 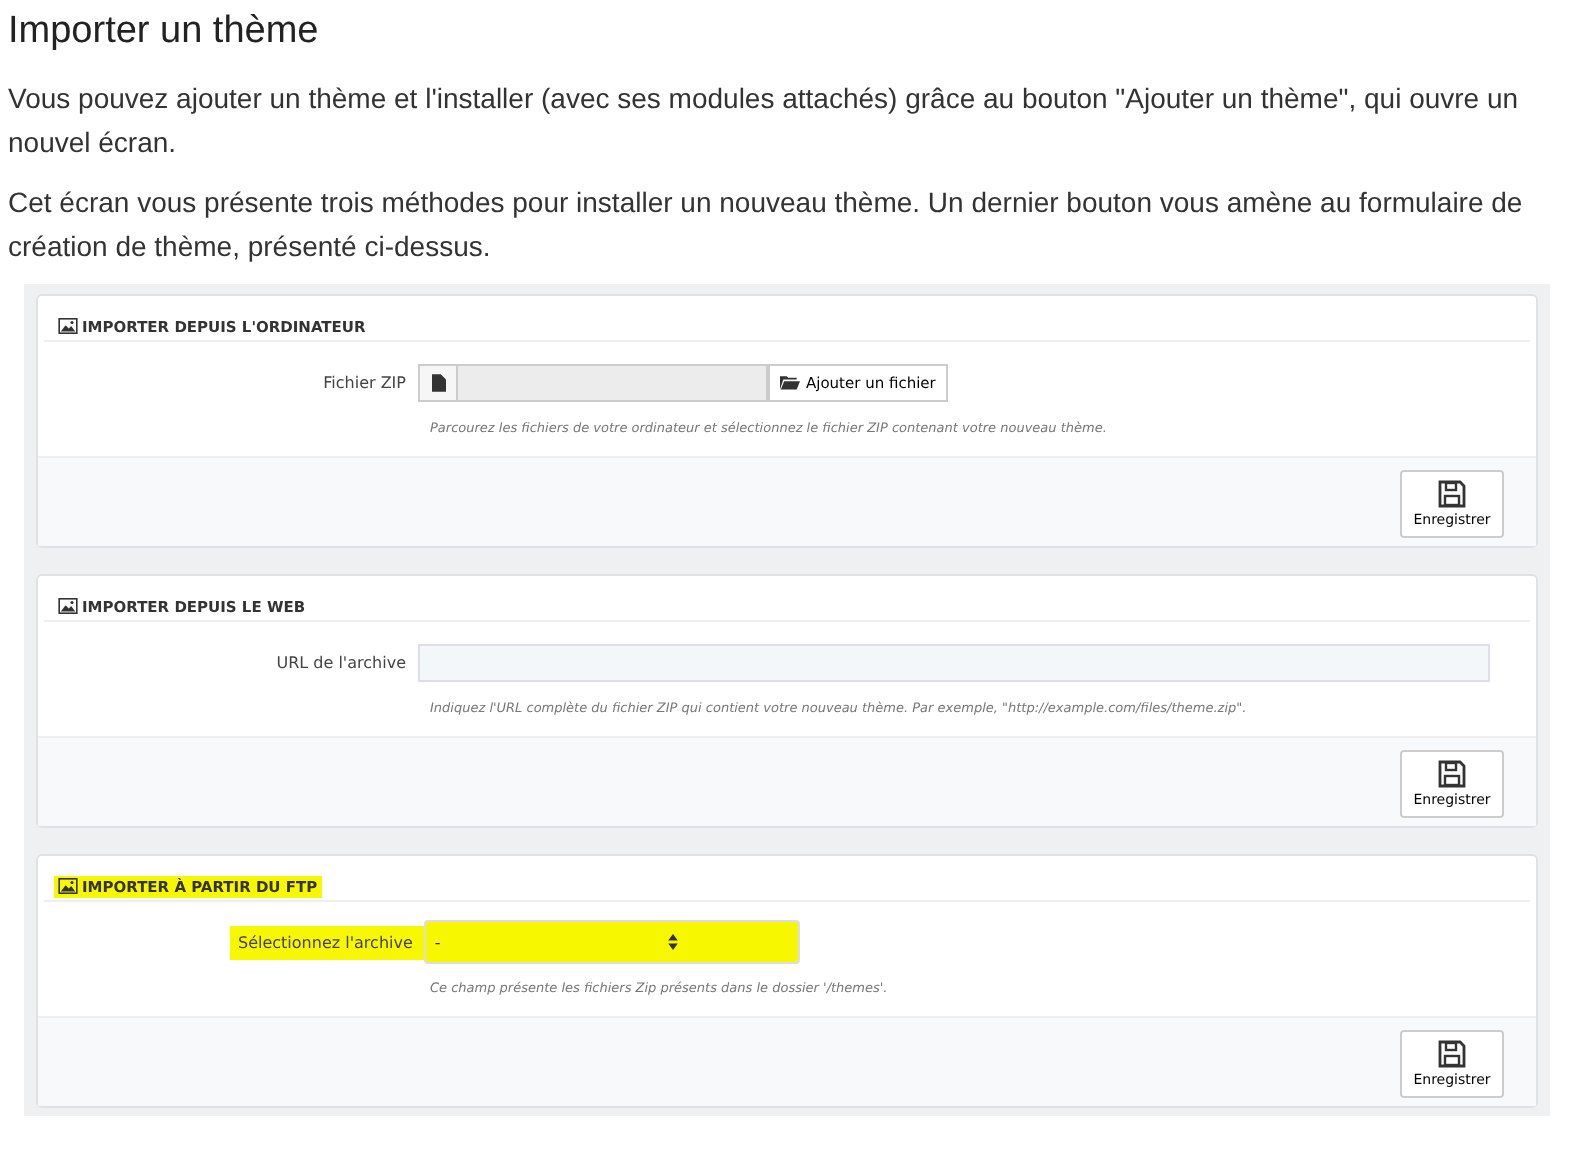 I want to click on field-label: Sélectionnez l'archive, so click(x=327, y=942).